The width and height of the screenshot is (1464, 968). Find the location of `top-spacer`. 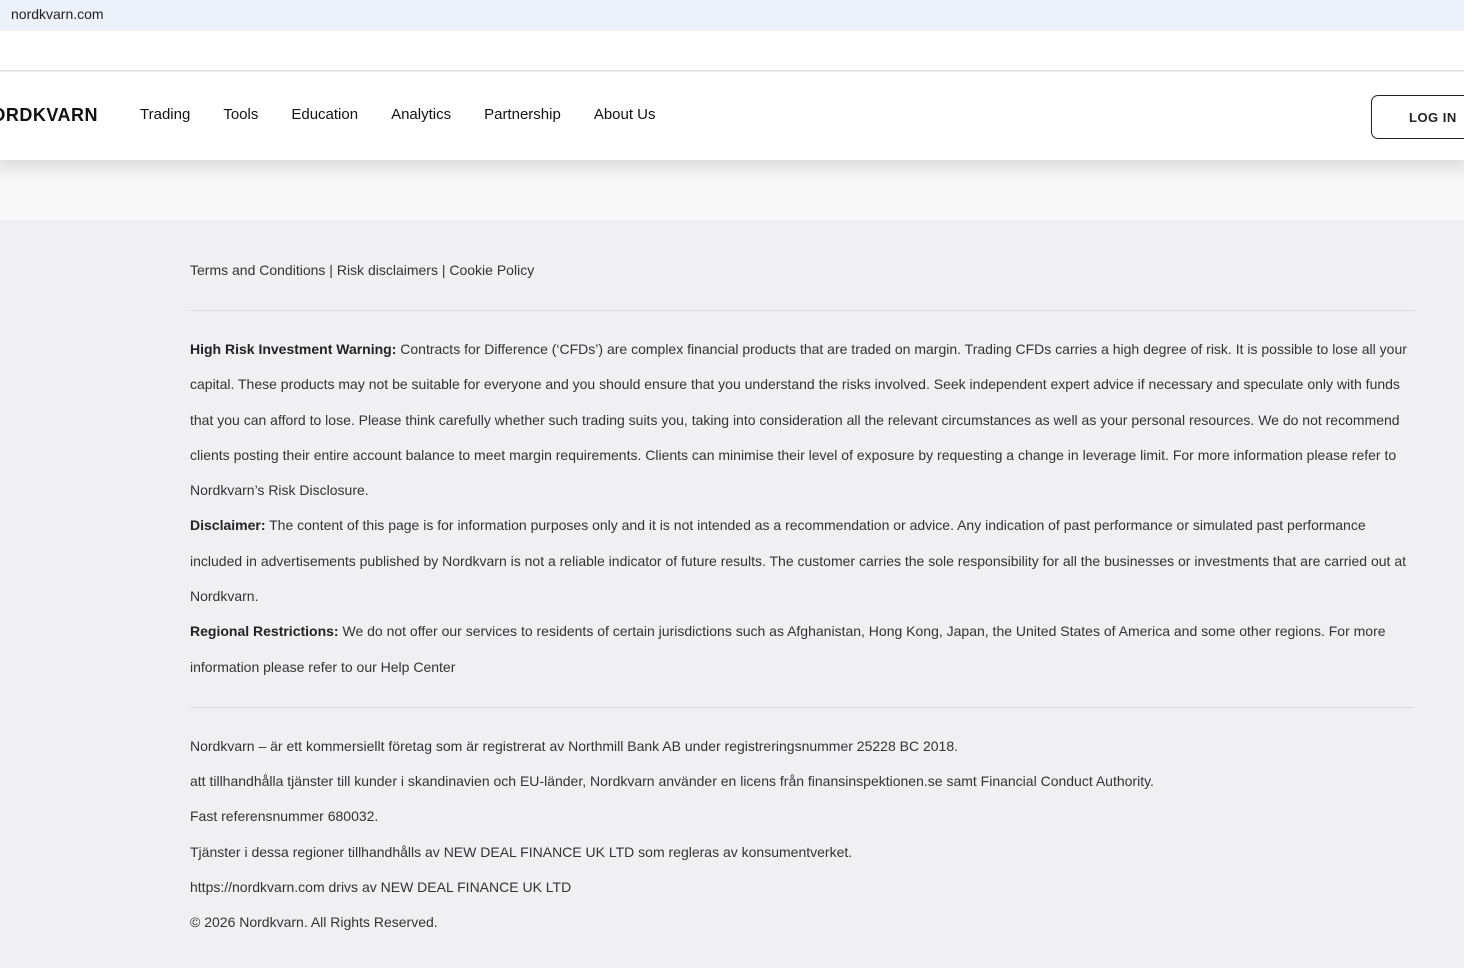

top-spacer is located at coordinates (732, 51).